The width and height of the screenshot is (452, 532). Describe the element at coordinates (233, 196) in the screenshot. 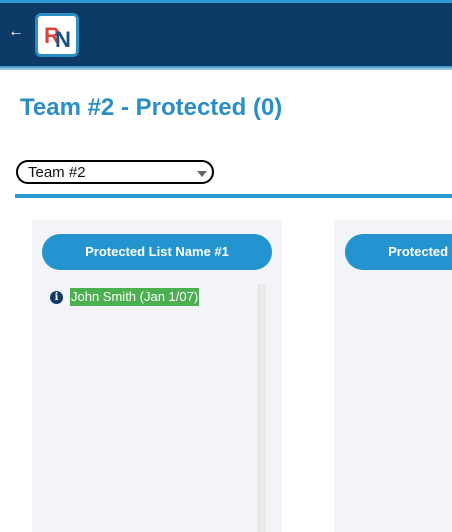

I see `section-divider` at that location.